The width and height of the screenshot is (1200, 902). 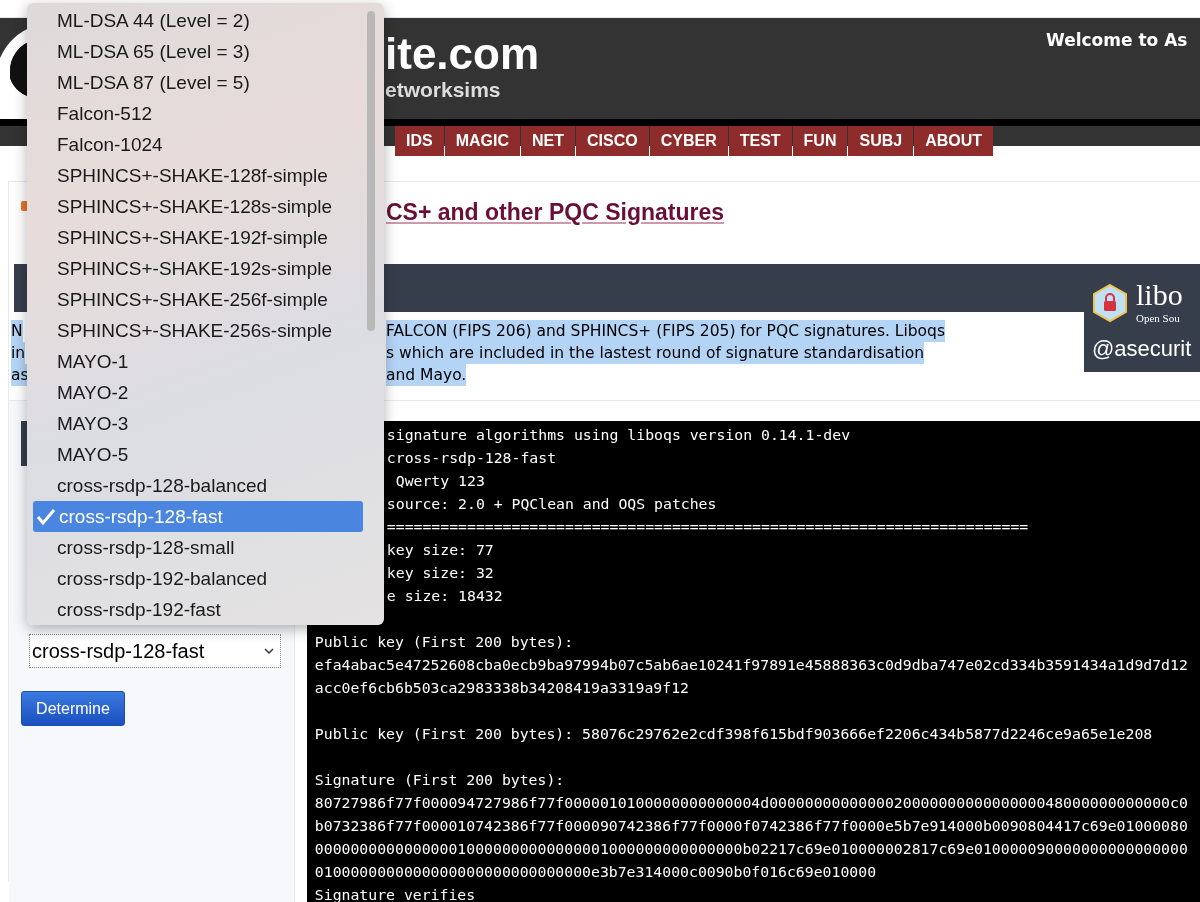 What do you see at coordinates (198, 454) in the screenshot?
I see `dropdown-option: MAYO-5` at bounding box center [198, 454].